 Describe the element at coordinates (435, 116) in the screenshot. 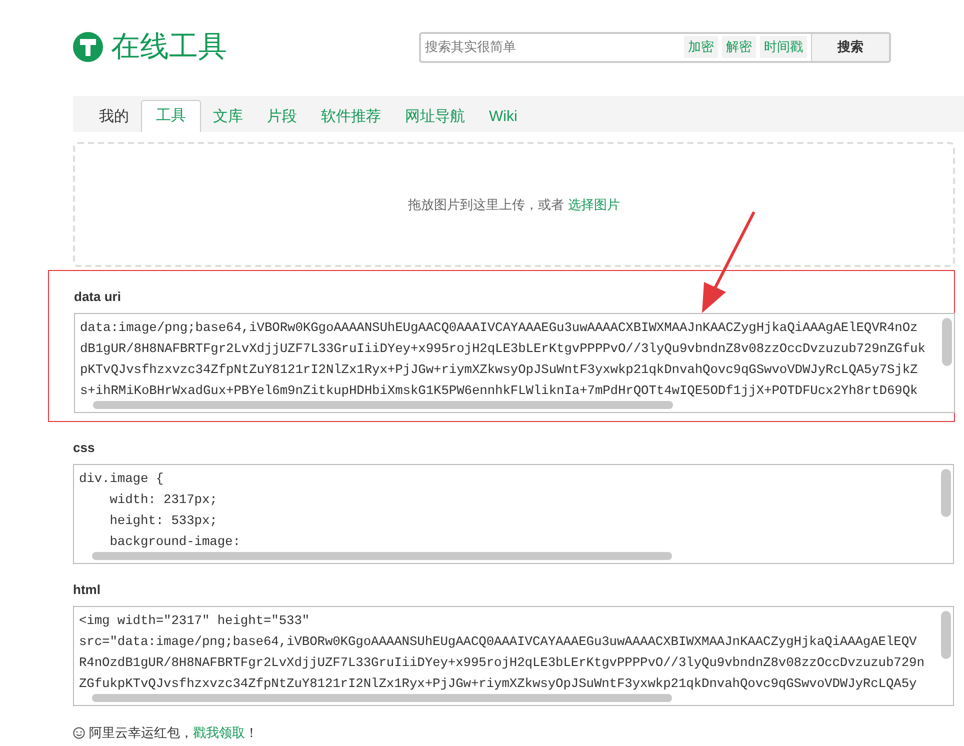

I see `nav-tab: 网址导航` at that location.